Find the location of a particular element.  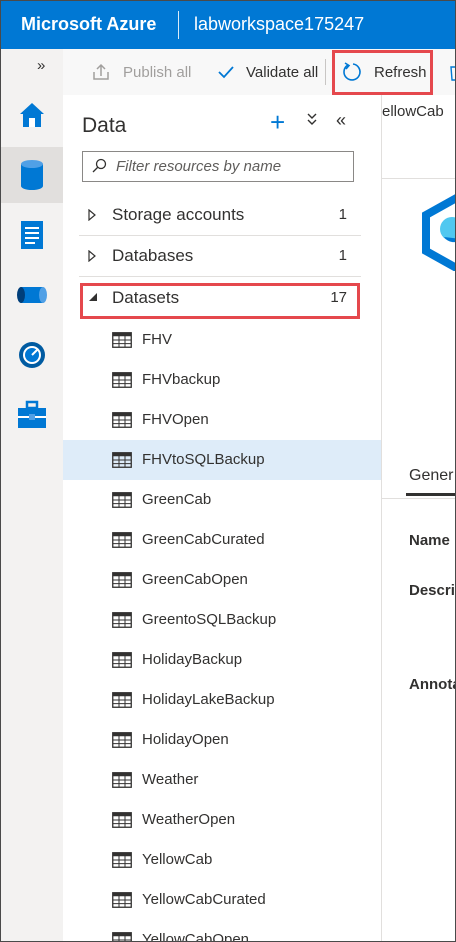

nav-home is located at coordinates (32, 115).